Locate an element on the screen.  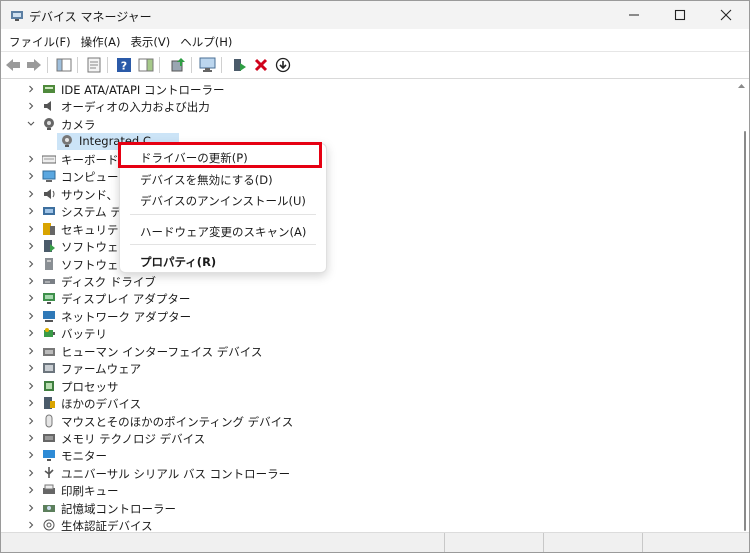
tree-item-label: キーボード is located at coordinates (90, 159).